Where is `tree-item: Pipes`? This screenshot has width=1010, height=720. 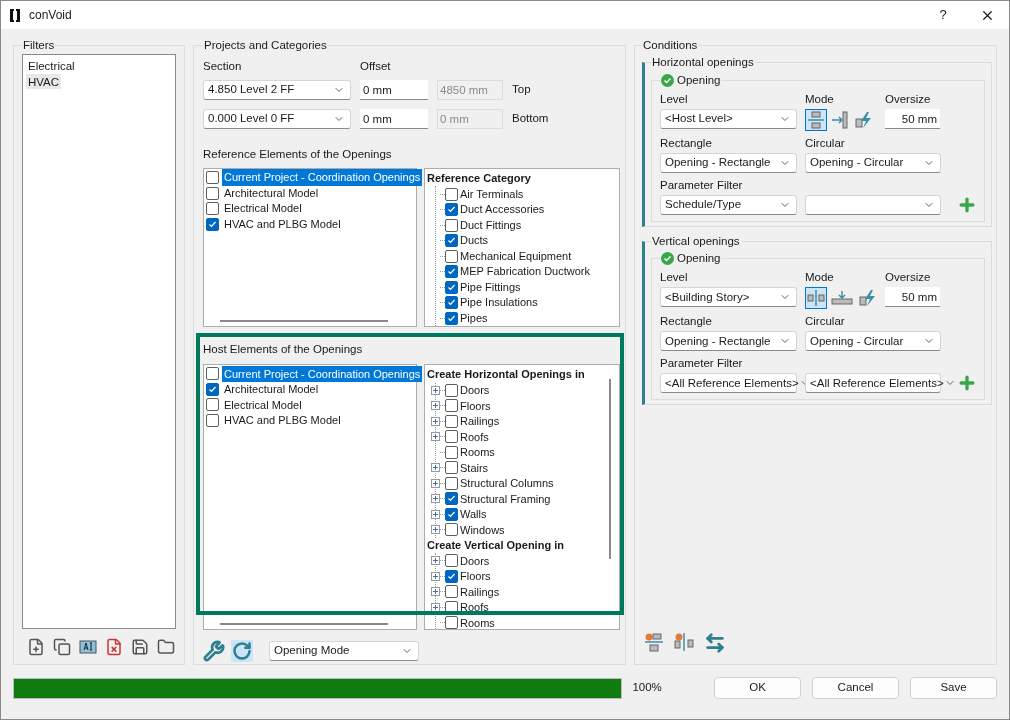
tree-item: Pipes is located at coordinates (474, 317).